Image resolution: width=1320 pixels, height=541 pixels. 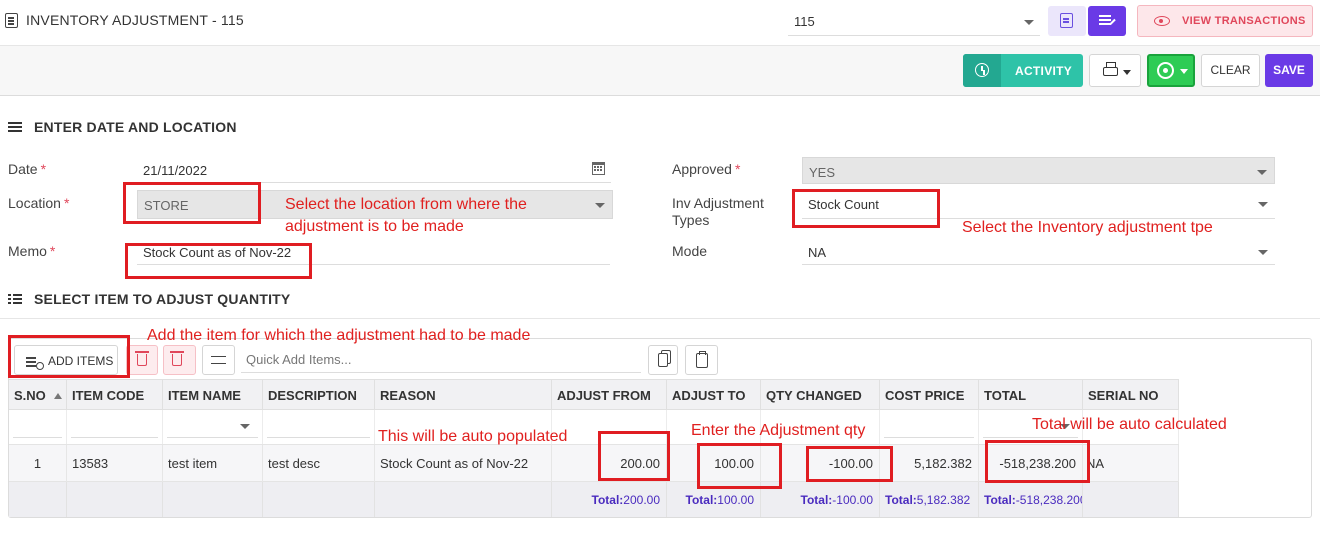 I want to click on filter-sno, so click(x=38, y=427).